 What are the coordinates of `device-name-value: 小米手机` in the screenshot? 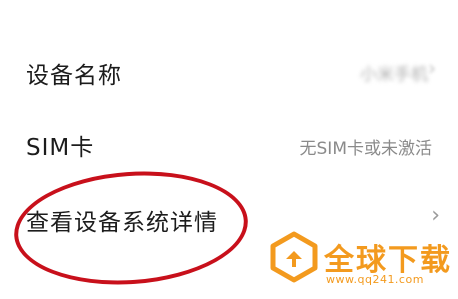 It's located at (394, 75).